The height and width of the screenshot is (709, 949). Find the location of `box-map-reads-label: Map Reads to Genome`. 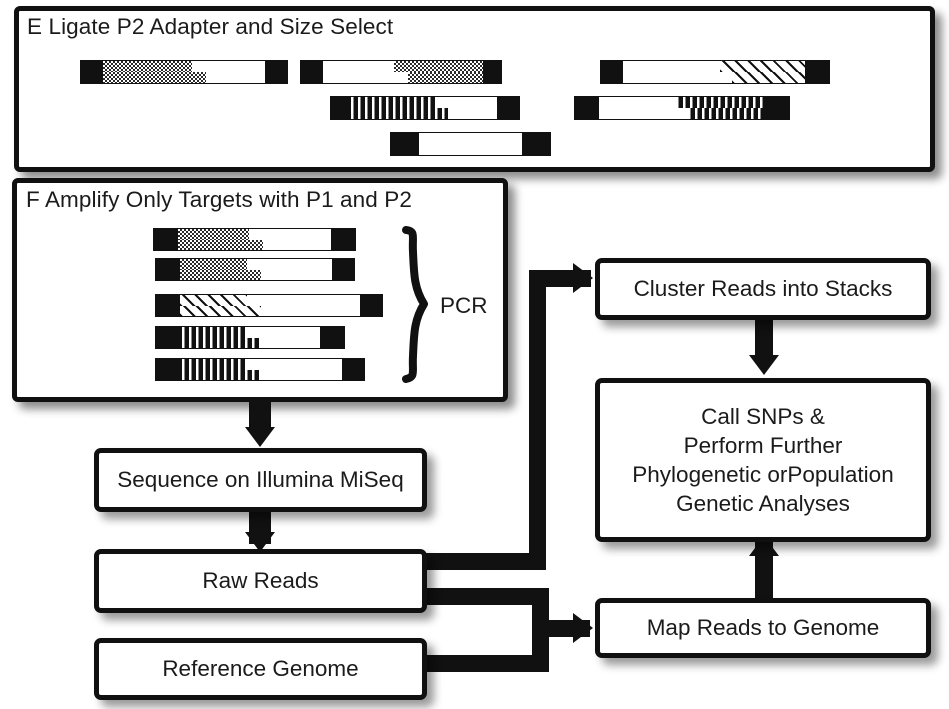

box-map-reads-label: Map Reads to Genome is located at coordinates (763, 628).